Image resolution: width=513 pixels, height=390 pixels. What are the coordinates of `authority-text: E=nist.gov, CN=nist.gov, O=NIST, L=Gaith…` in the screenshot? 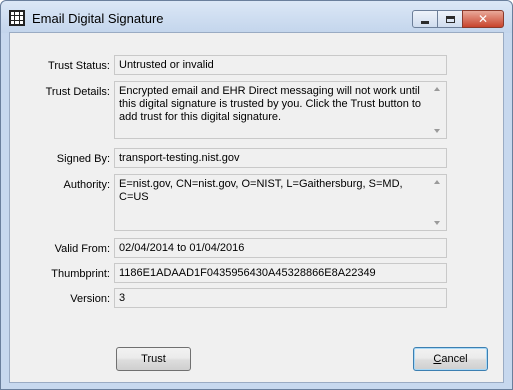 It's located at (261, 190).